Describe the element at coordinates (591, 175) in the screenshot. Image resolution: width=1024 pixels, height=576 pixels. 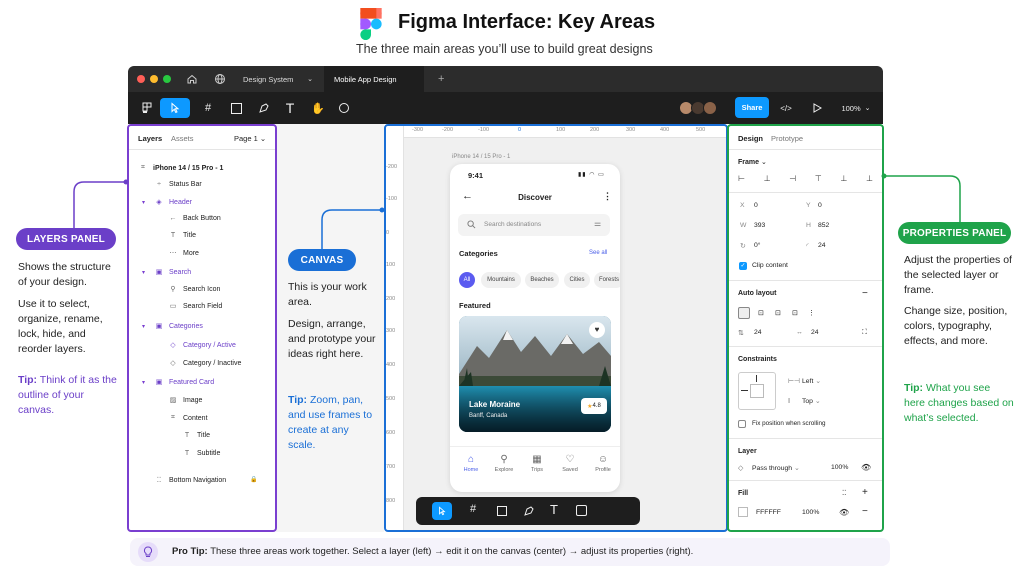
I see `status-icons: ▮▮ ◠ ▭` at that location.